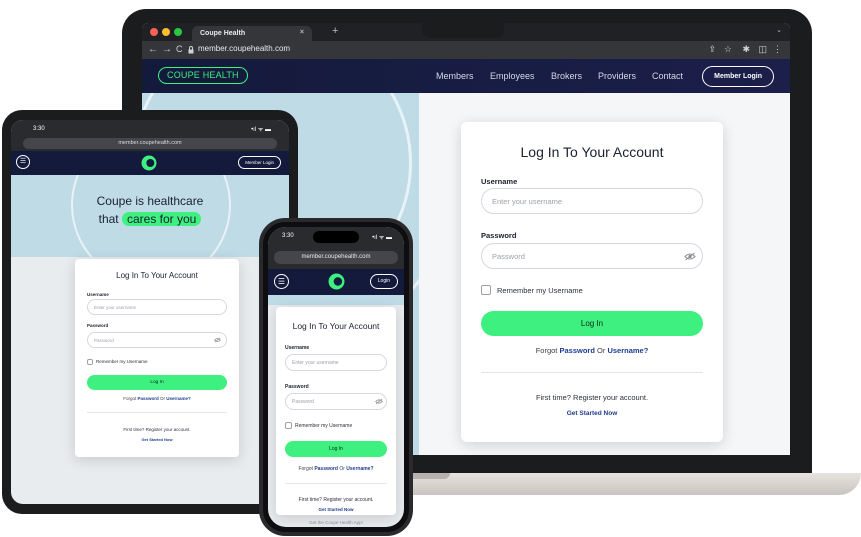 This screenshot has height=537, width=861. I want to click on lock-icon, so click(191, 50).